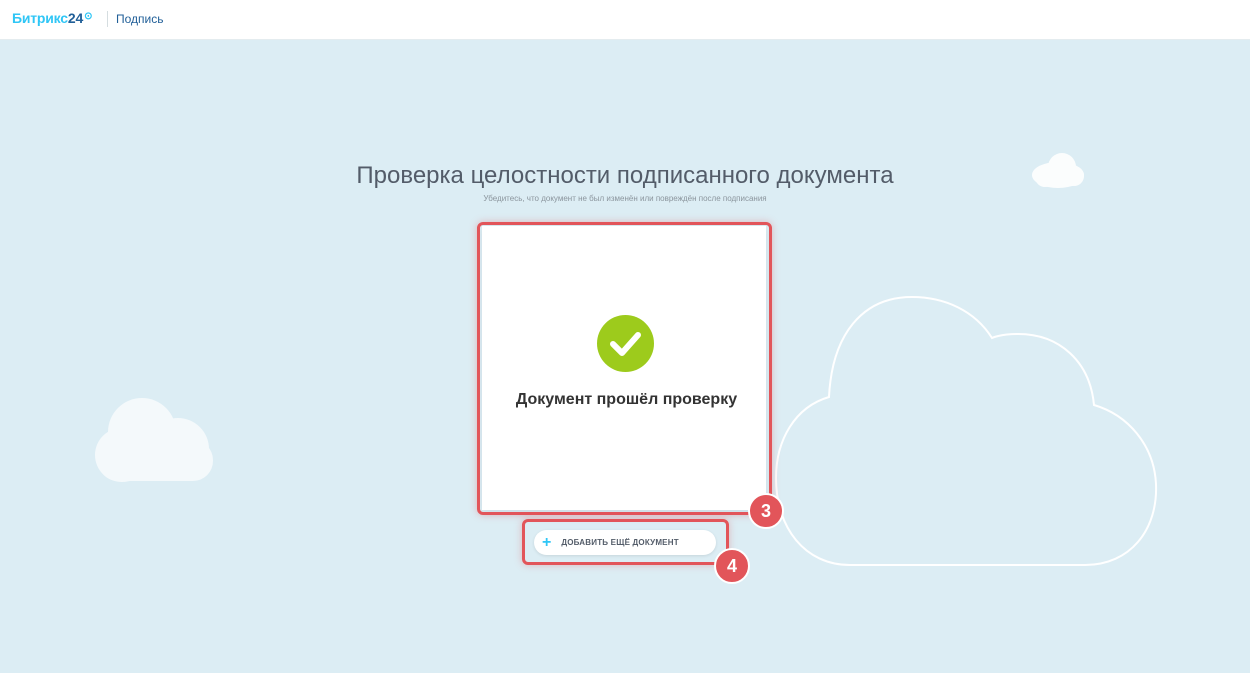 This screenshot has width=1250, height=676. What do you see at coordinates (625, 343) in the screenshot?
I see `check-icon` at bounding box center [625, 343].